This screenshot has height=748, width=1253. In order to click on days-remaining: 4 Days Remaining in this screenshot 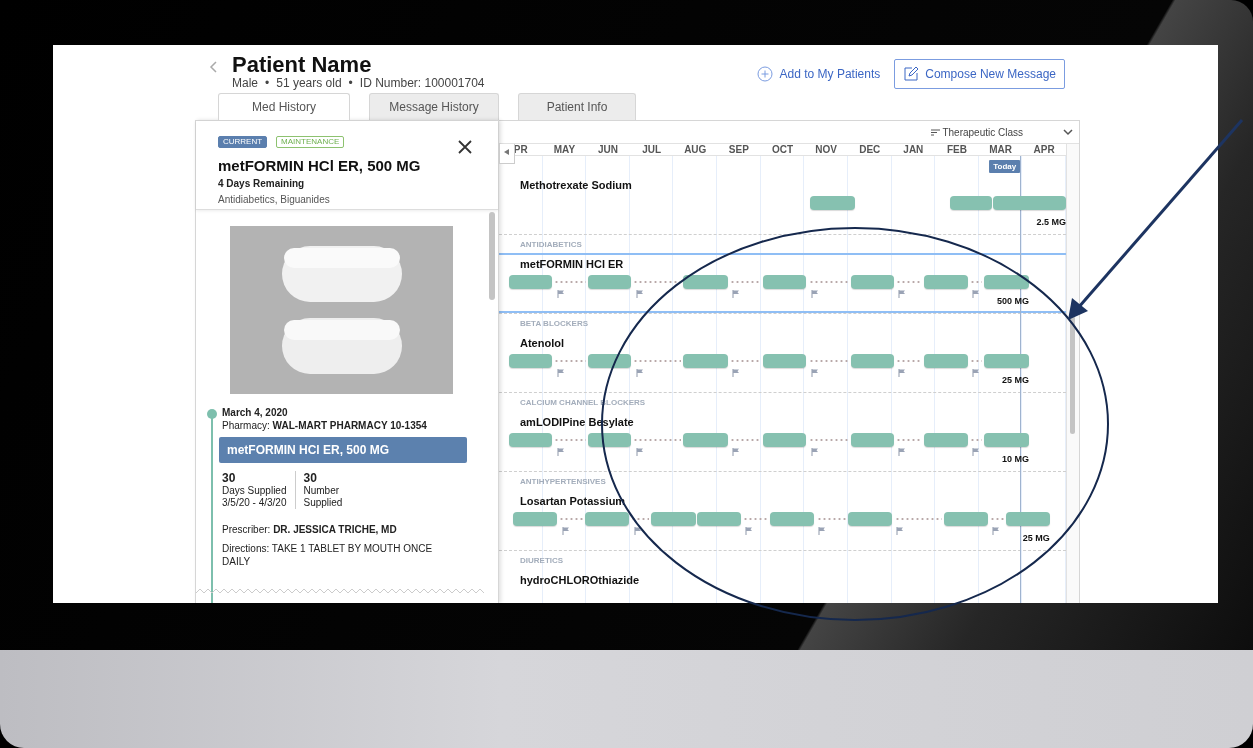, I will do `click(262, 183)`.